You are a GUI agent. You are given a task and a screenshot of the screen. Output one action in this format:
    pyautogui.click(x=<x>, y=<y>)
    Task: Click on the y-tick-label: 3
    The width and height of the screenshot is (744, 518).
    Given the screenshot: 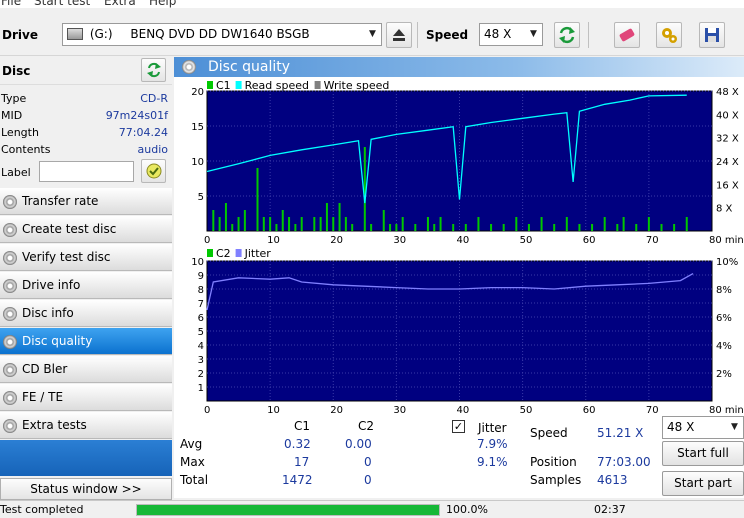 What is the action you would take?
    pyautogui.click(x=201, y=360)
    